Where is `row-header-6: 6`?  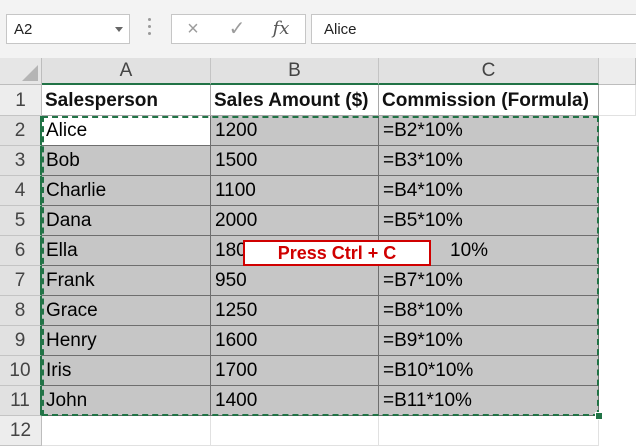 row-header-6: 6 is located at coordinates (21, 251).